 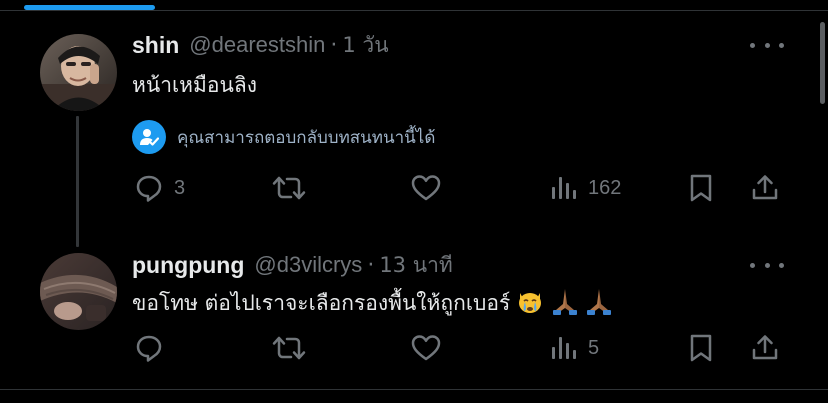 What do you see at coordinates (321, 302) in the screenshot?
I see `tweet-text: ขอโทษ ต่อไปเราจะเลือกรองพื้นให้ถูกเบอร์` at bounding box center [321, 302].